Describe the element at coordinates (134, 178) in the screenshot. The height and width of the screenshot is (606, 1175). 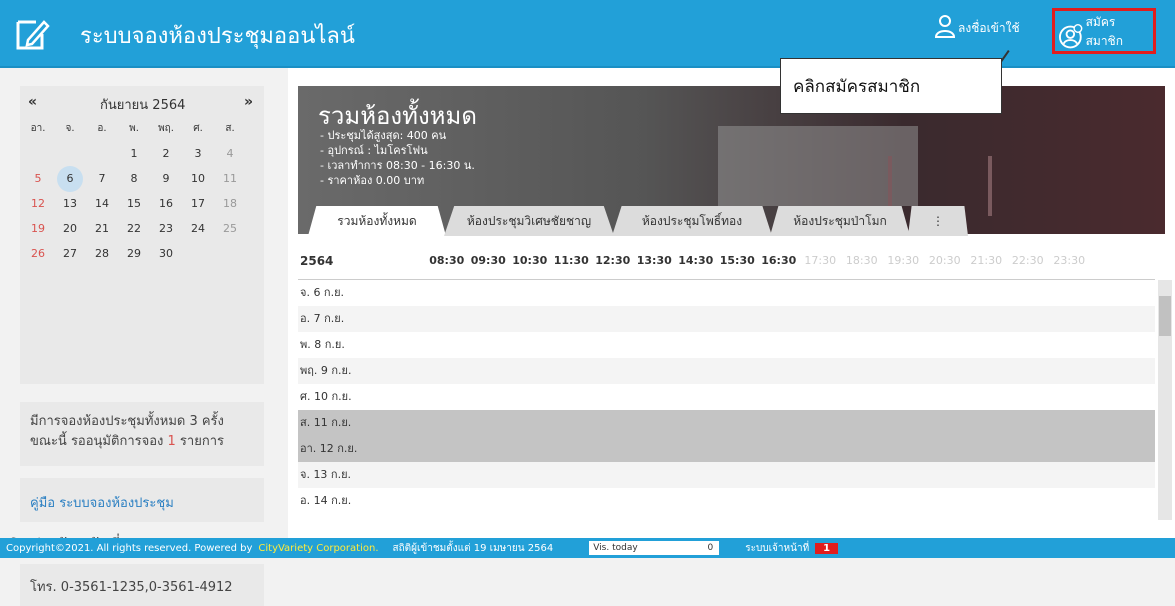
I see `calendar-day: 8` at that location.